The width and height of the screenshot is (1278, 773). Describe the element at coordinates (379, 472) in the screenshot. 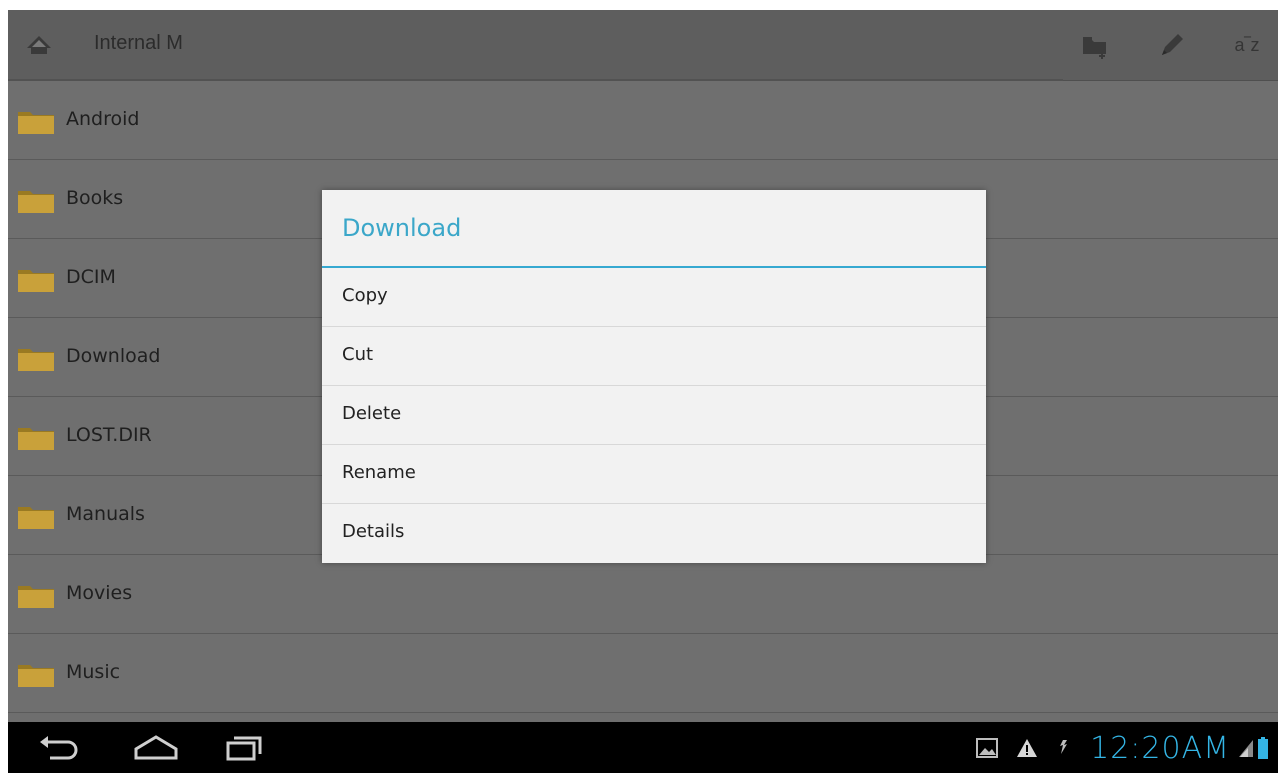

I see `menu-item-label: Rename` at that location.